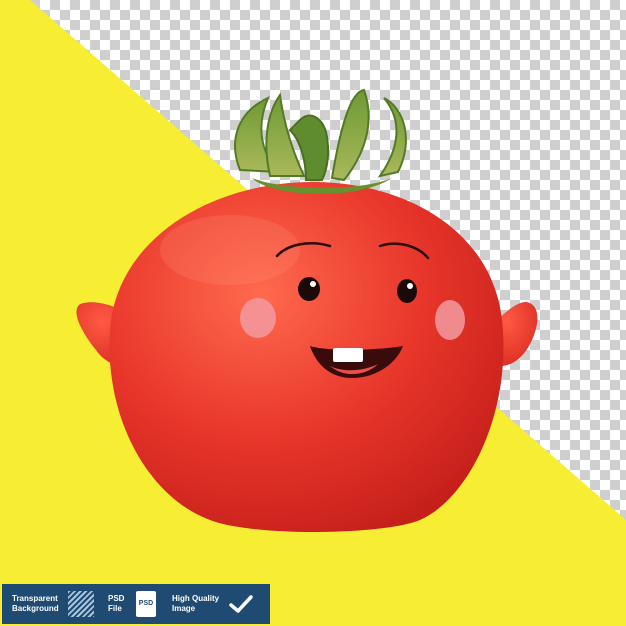  Describe the element at coordinates (116, 598) in the screenshot. I see `psd-label-line1: PSD` at that location.